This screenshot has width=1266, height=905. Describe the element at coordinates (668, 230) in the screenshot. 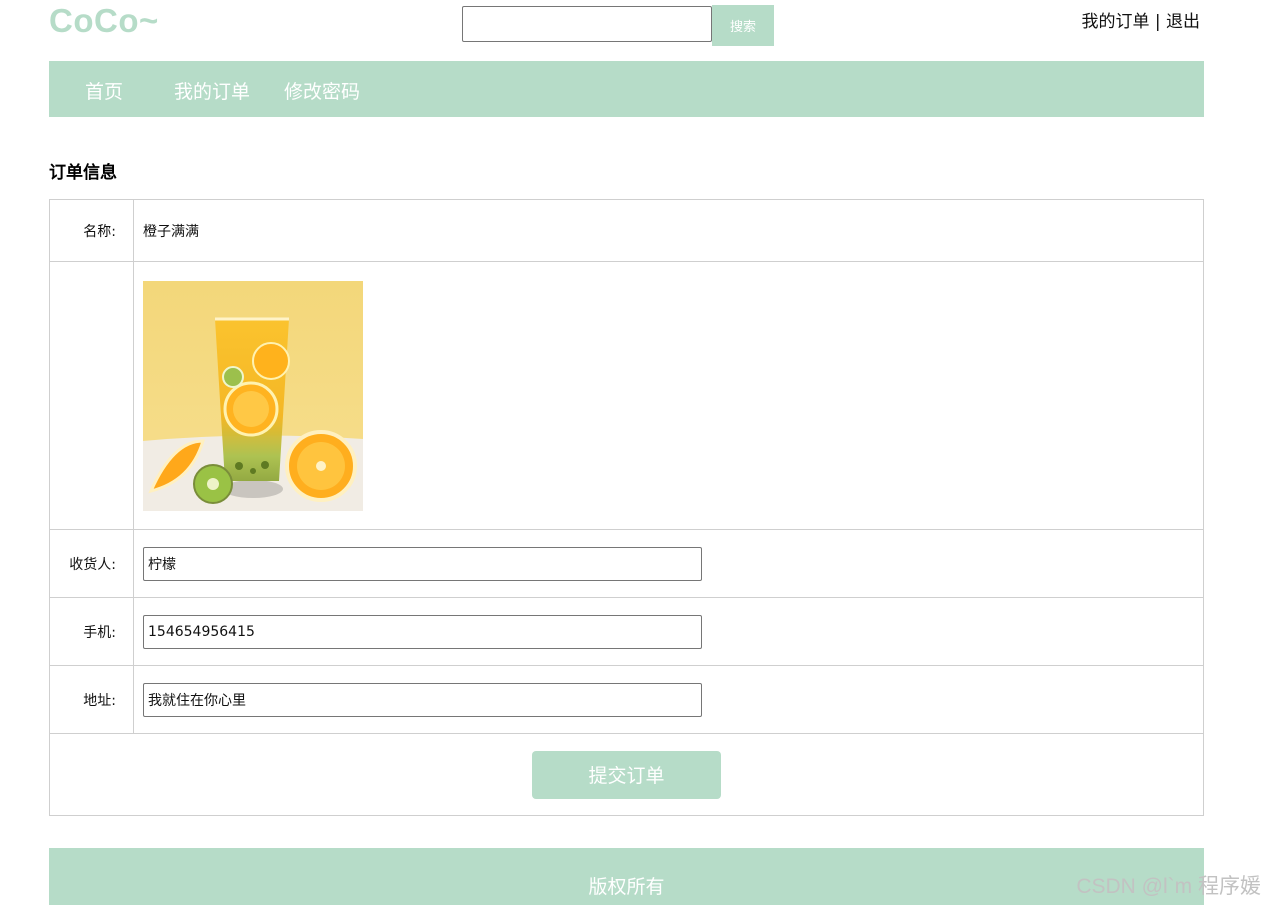

I see `name-value: 橙子满满` at that location.